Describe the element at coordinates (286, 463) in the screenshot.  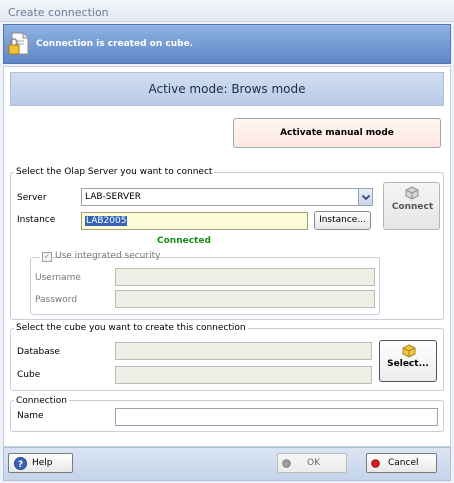
I see `status-dot-icon` at that location.